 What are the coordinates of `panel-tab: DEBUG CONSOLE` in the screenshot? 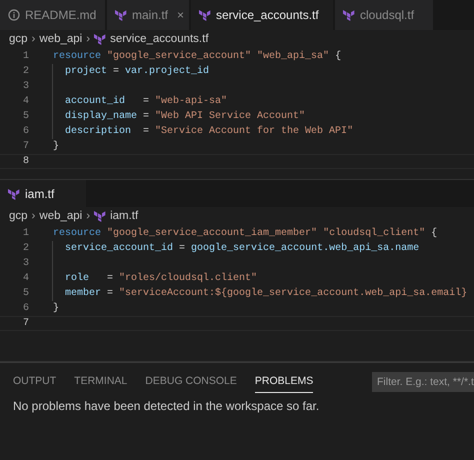 It's located at (191, 381).